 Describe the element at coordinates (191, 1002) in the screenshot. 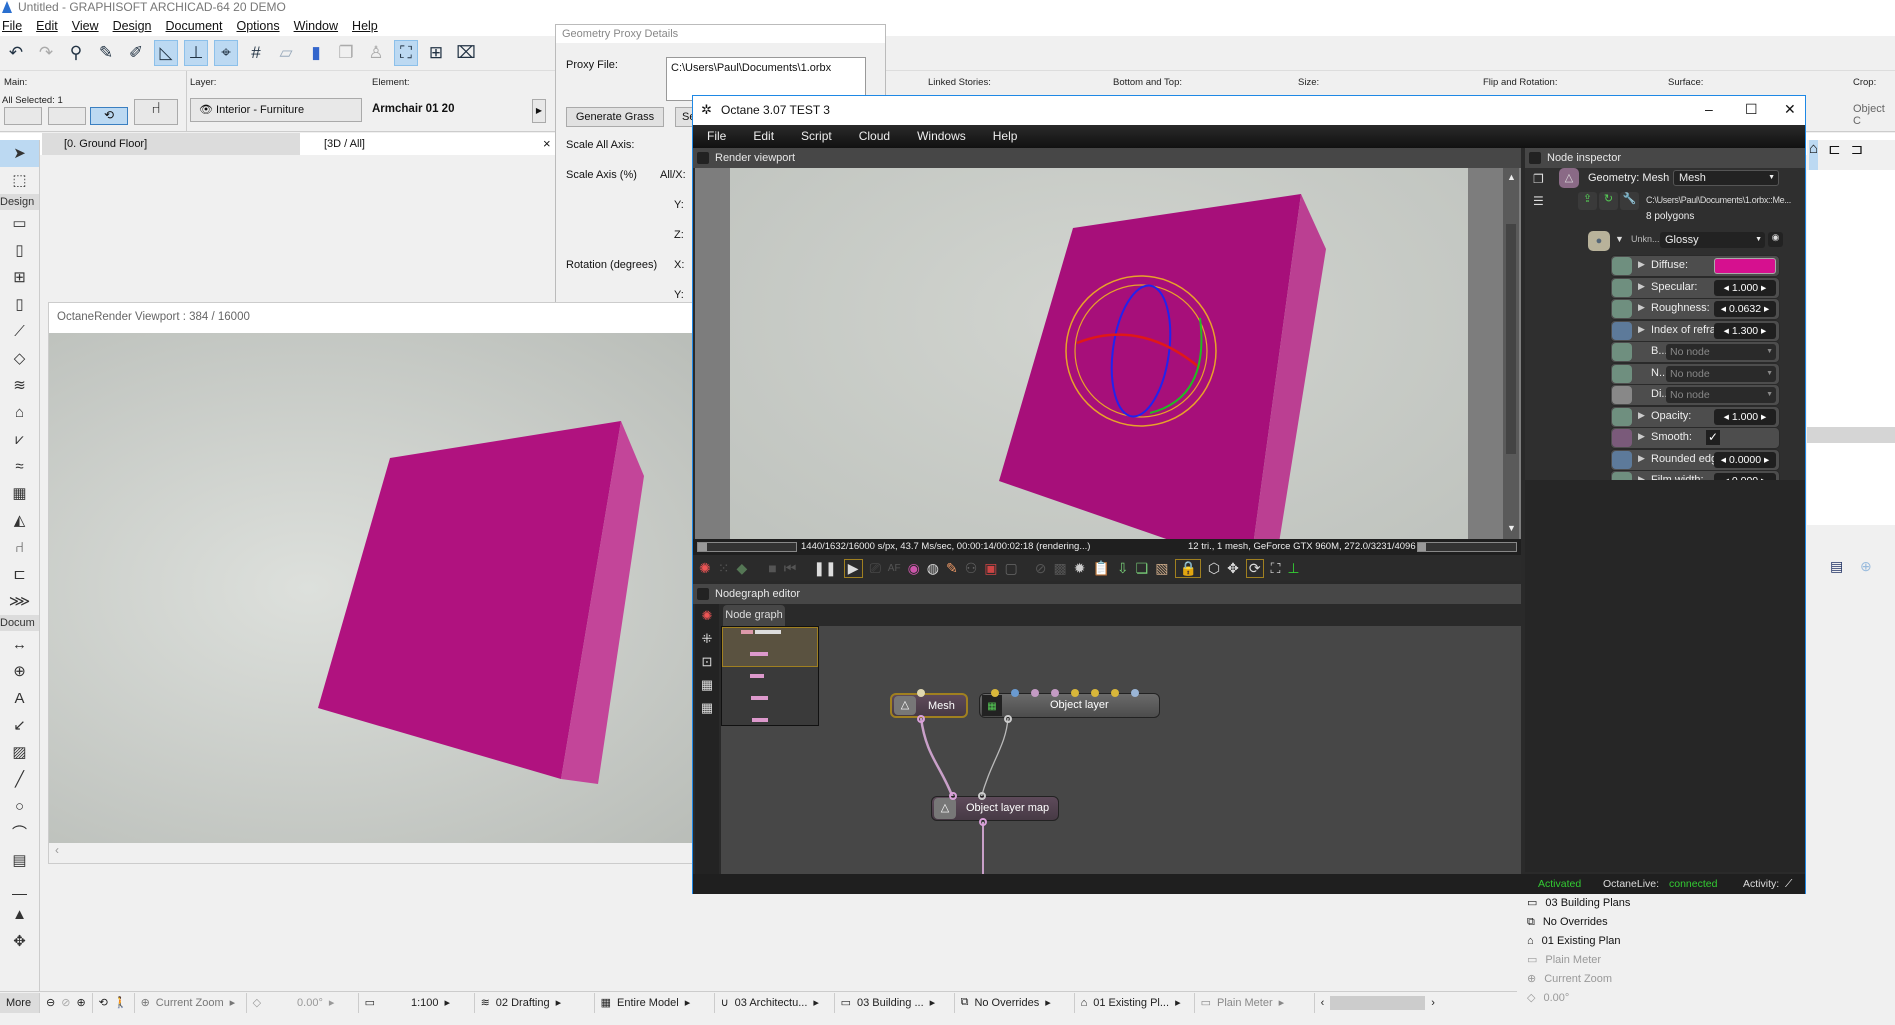

I see `current-zoom-select: ⊕ Current Zoom ▸` at that location.